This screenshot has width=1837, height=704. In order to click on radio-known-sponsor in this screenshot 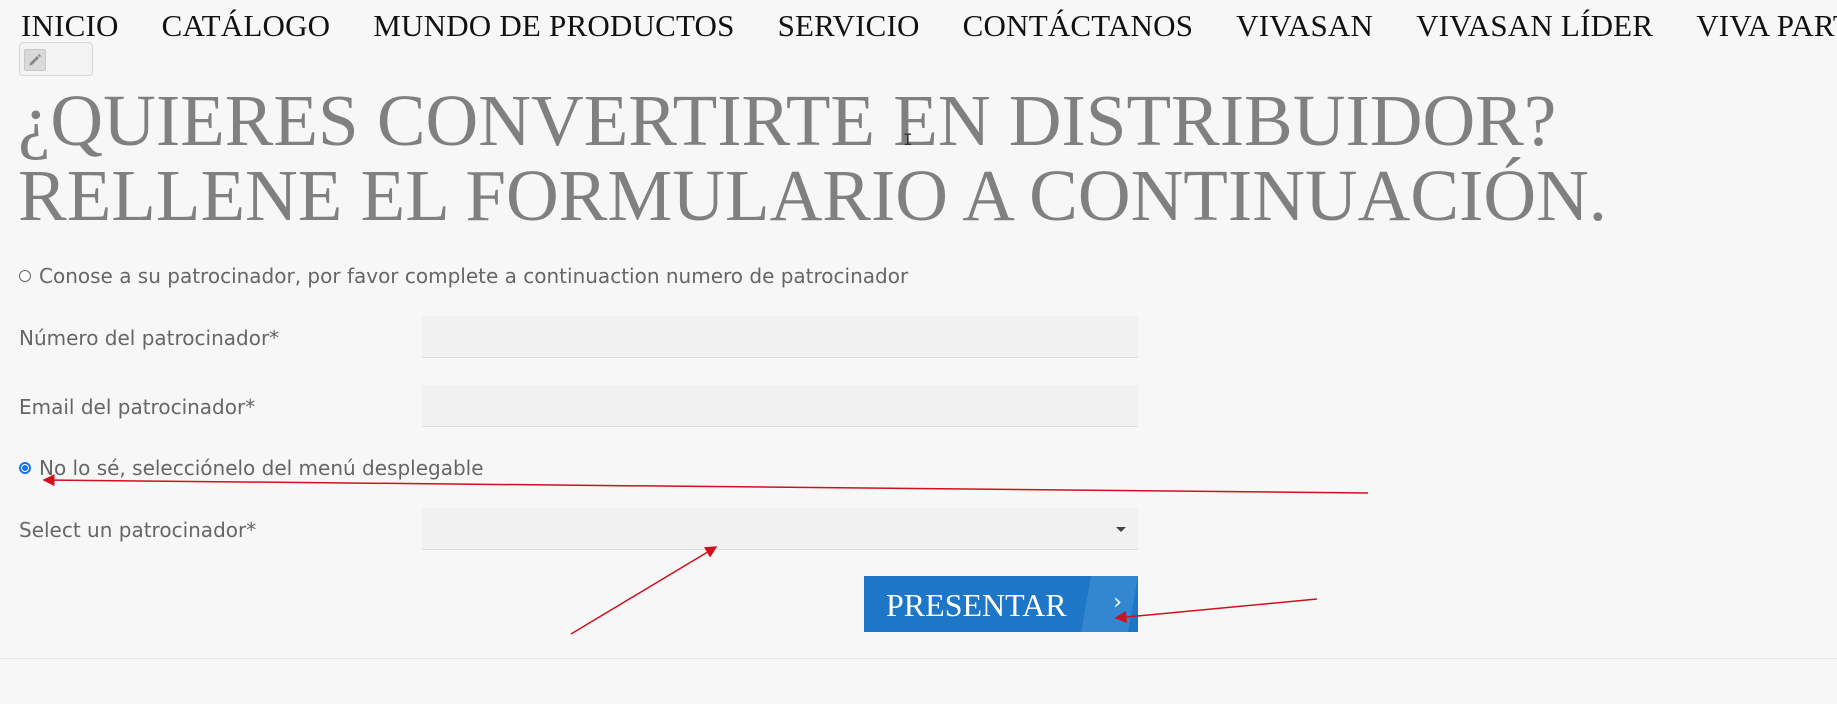, I will do `click(25, 276)`.